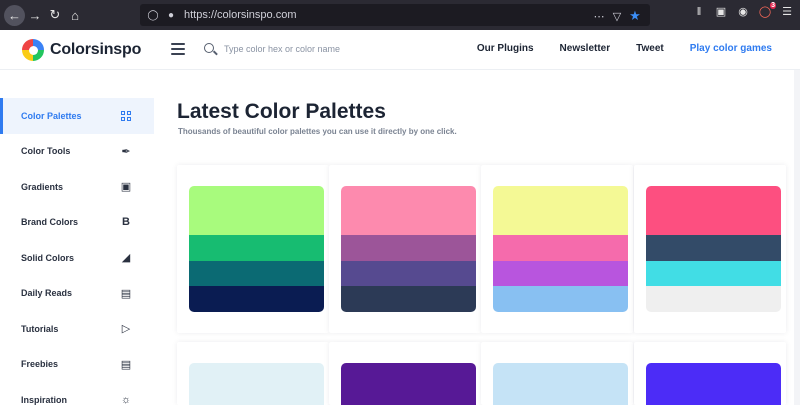 This screenshot has width=800, height=405. I want to click on nav-tweet: Tweet, so click(650, 48).